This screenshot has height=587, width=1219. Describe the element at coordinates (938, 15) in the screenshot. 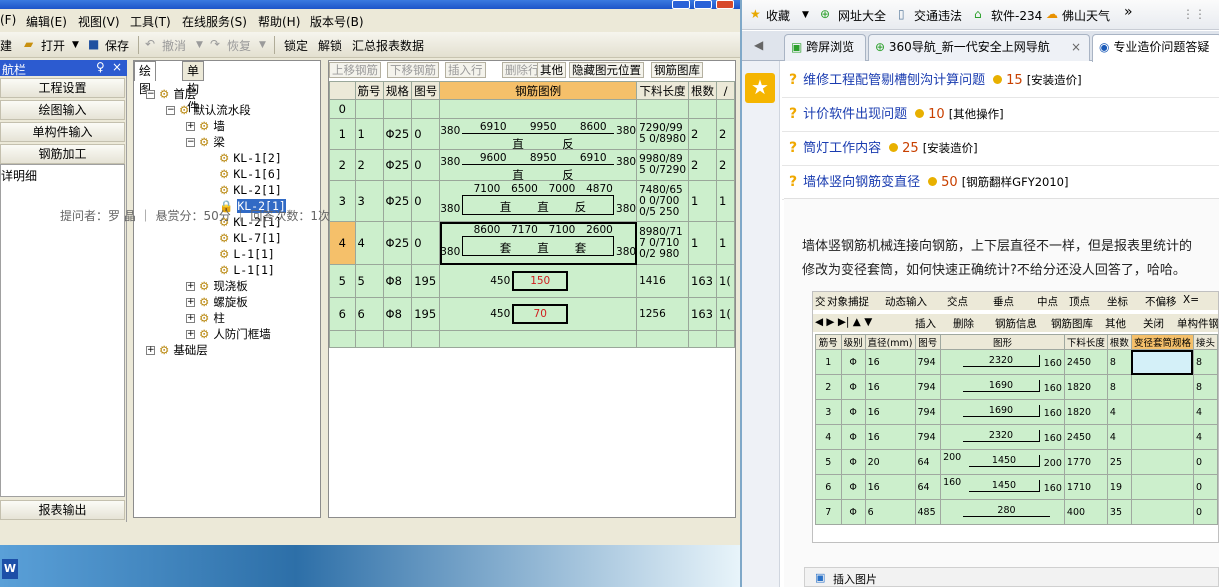

I see `traffic-link: 交通违法` at that location.